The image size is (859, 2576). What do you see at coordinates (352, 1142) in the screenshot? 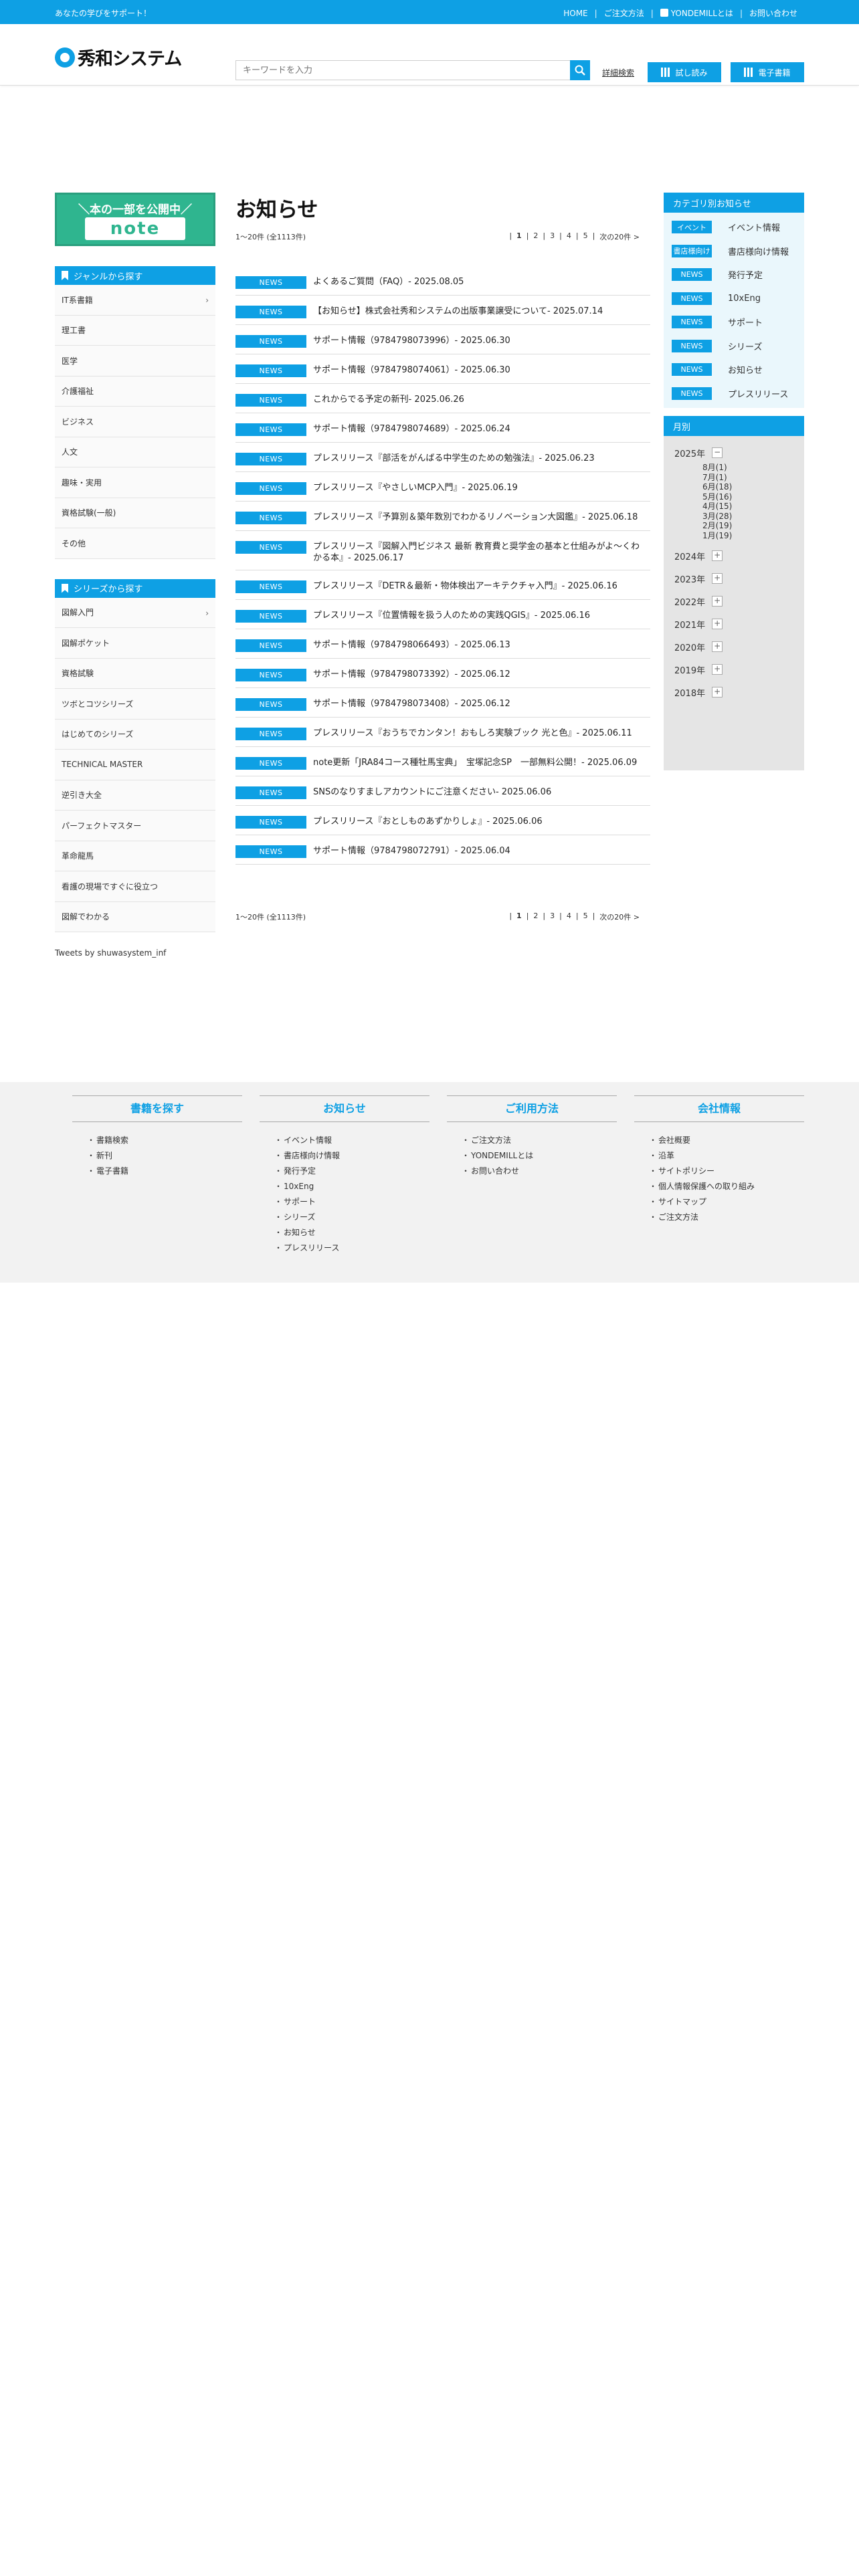
I see `footer-link: イベント情報` at bounding box center [352, 1142].